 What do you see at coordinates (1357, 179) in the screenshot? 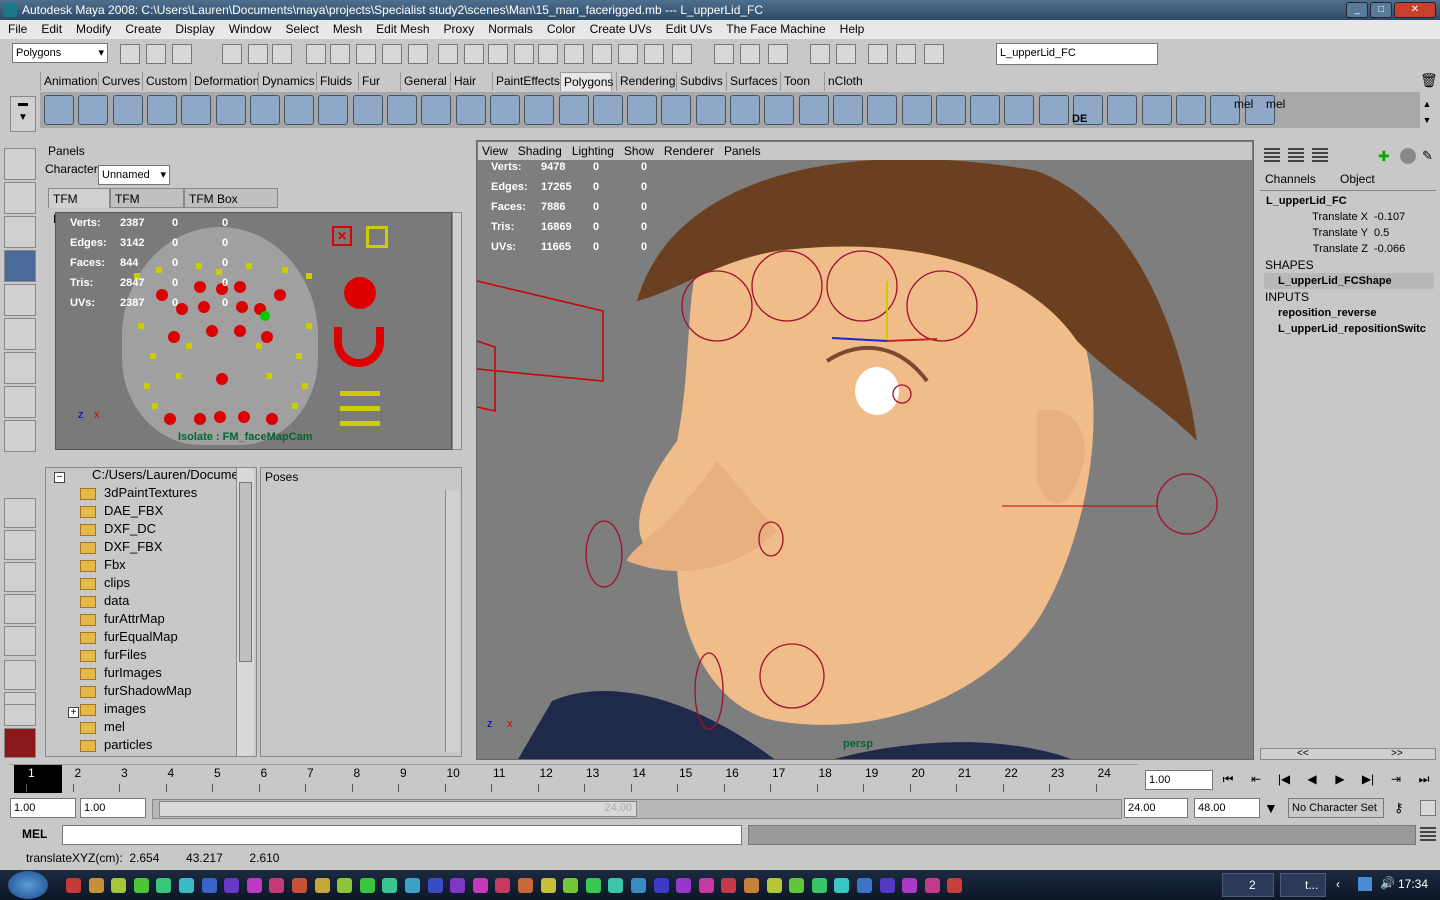
I see `object-menu: Object` at bounding box center [1357, 179].